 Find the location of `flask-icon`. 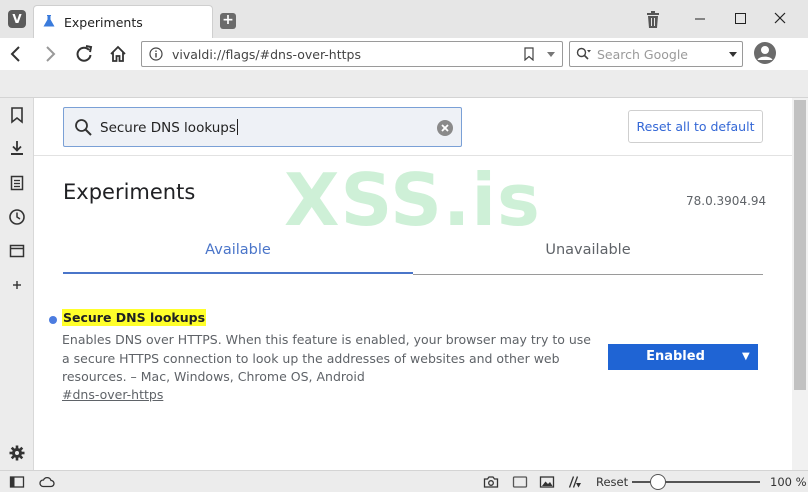

flask-icon is located at coordinates (49, 21).